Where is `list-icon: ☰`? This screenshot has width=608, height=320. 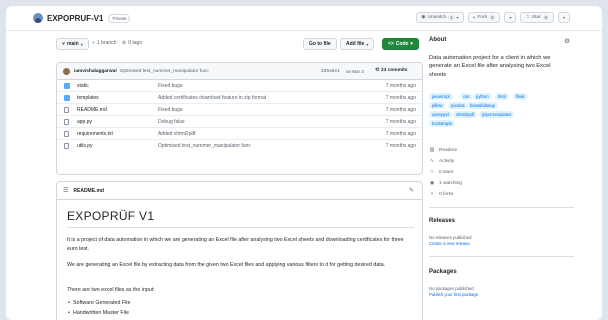
list-icon: ☰ is located at coordinates (65, 190).